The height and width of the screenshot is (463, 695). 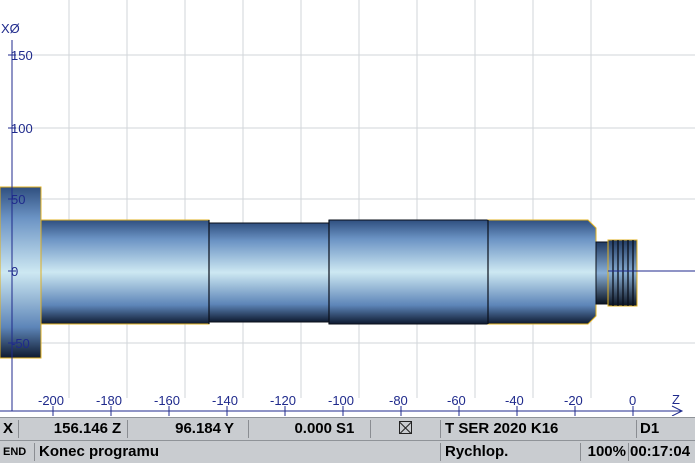 I want to click on z-tick-label: -120, so click(x=283, y=400).